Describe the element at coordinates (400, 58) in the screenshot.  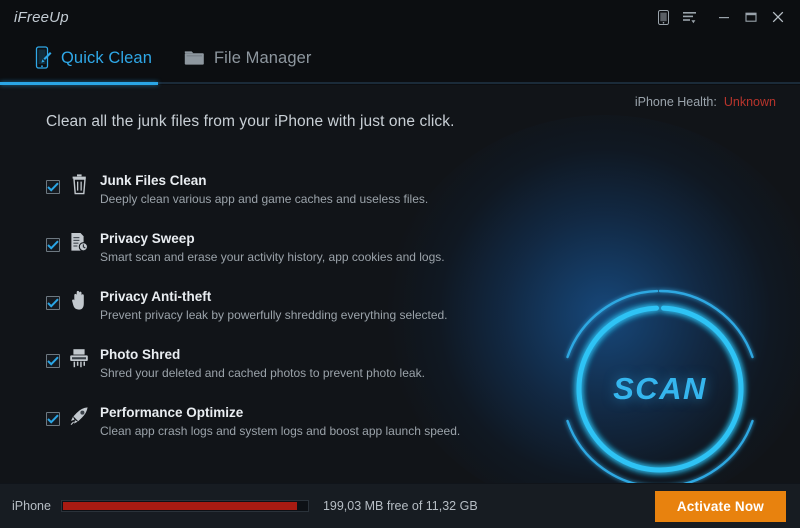
I see `tab-bar: Quick Clean File Manager` at that location.